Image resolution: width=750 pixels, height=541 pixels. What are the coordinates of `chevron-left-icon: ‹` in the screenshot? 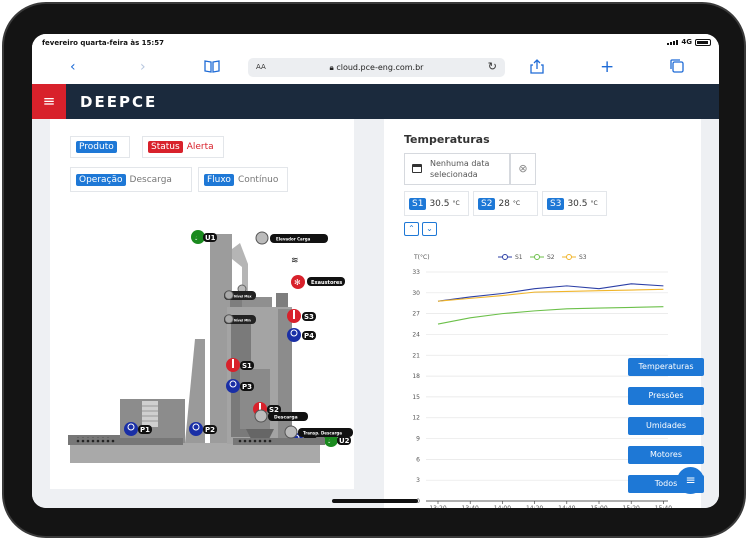 It's located at (73, 67).